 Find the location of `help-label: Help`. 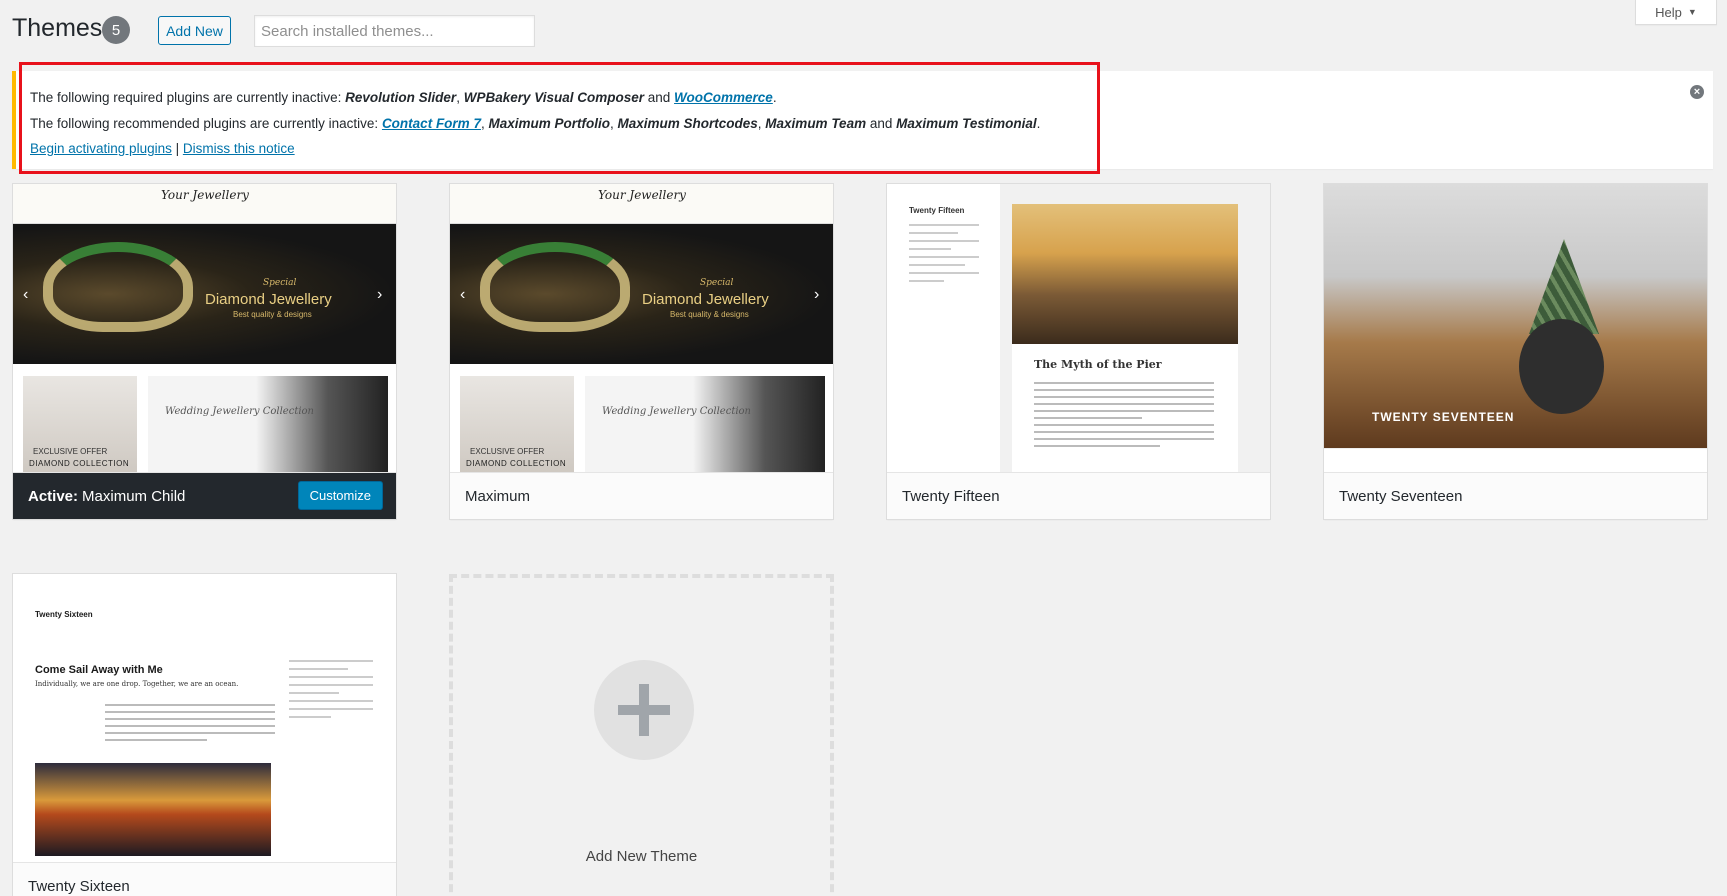

help-label: Help is located at coordinates (1668, 12).